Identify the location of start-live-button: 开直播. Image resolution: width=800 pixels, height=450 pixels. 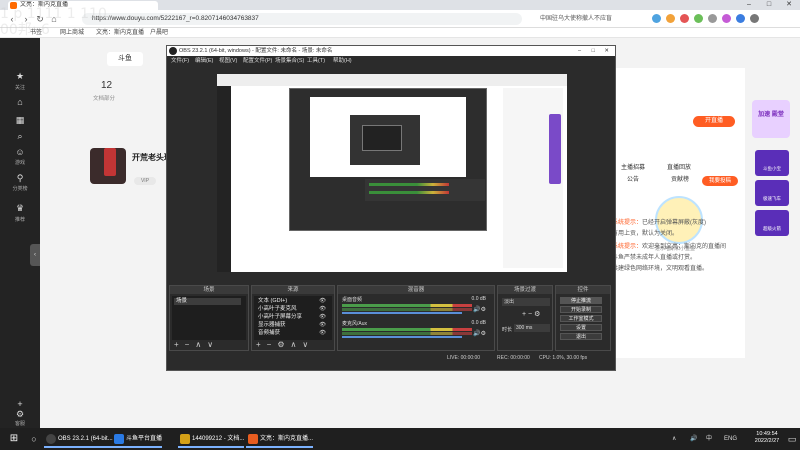
(714, 121).